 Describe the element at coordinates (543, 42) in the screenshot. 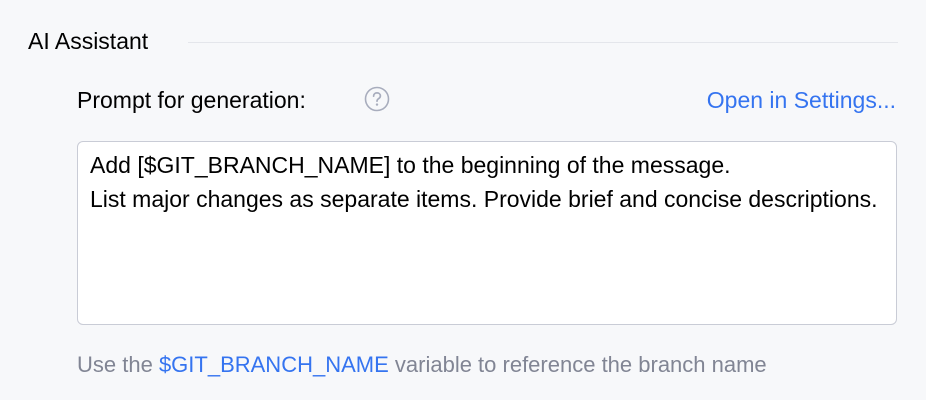

I see `section-divider` at that location.